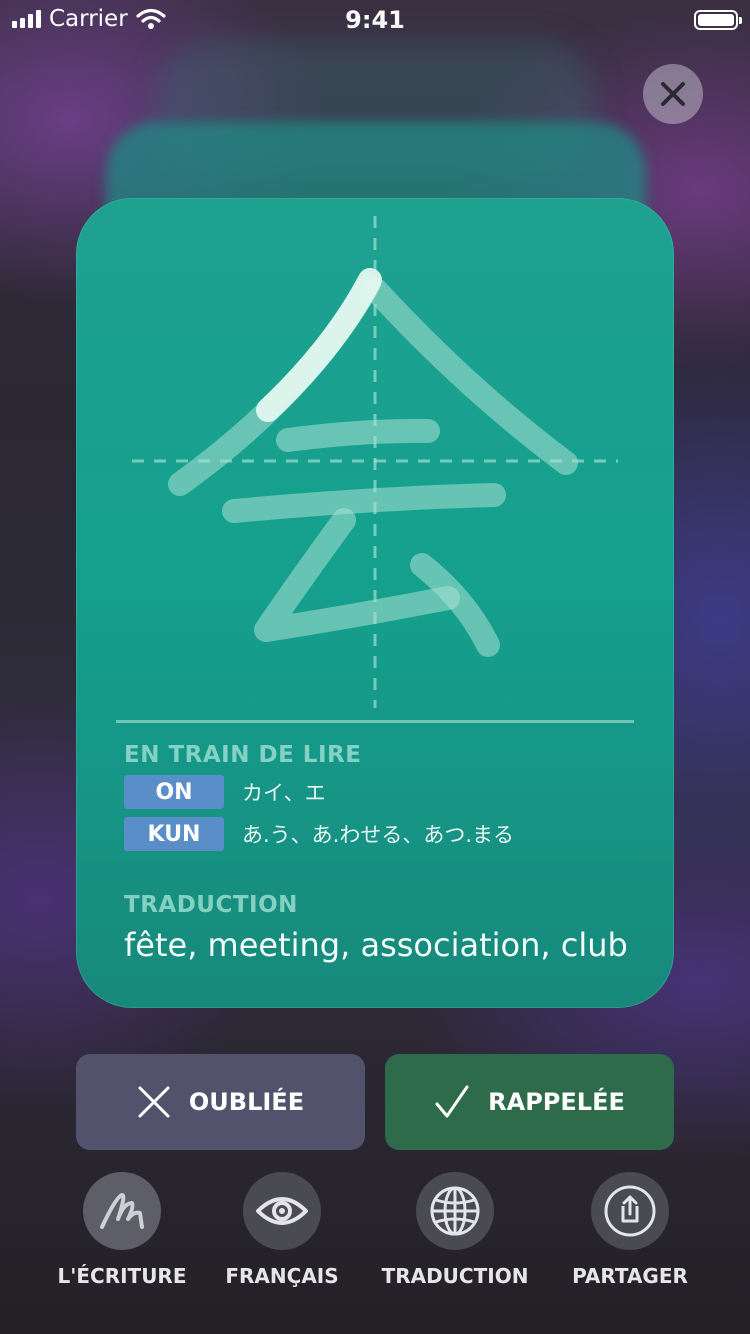 This screenshot has width=750, height=1334. What do you see at coordinates (630, 1211) in the screenshot?
I see `share-icon` at bounding box center [630, 1211].